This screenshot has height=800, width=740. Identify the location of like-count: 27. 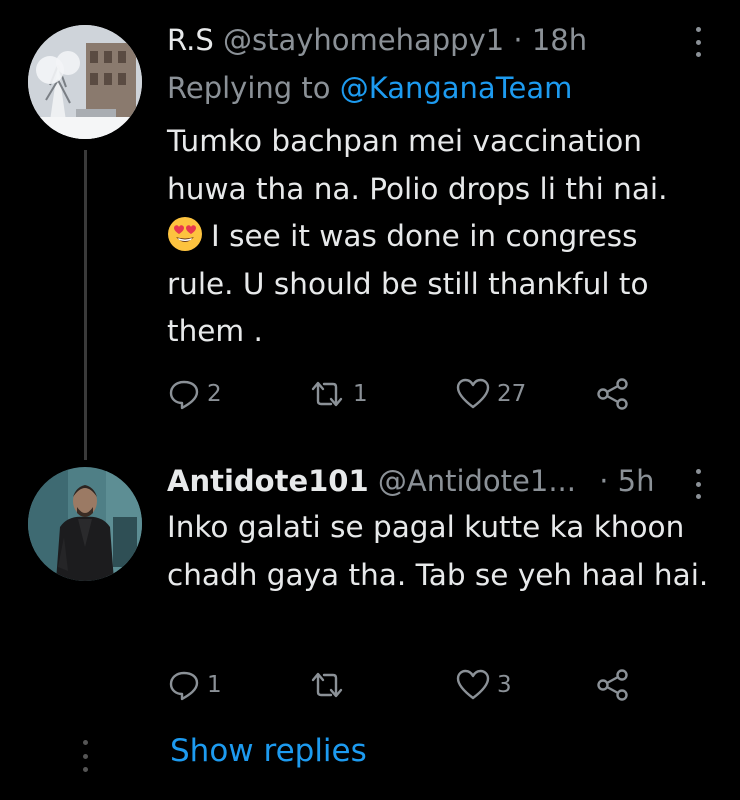
(512, 394).